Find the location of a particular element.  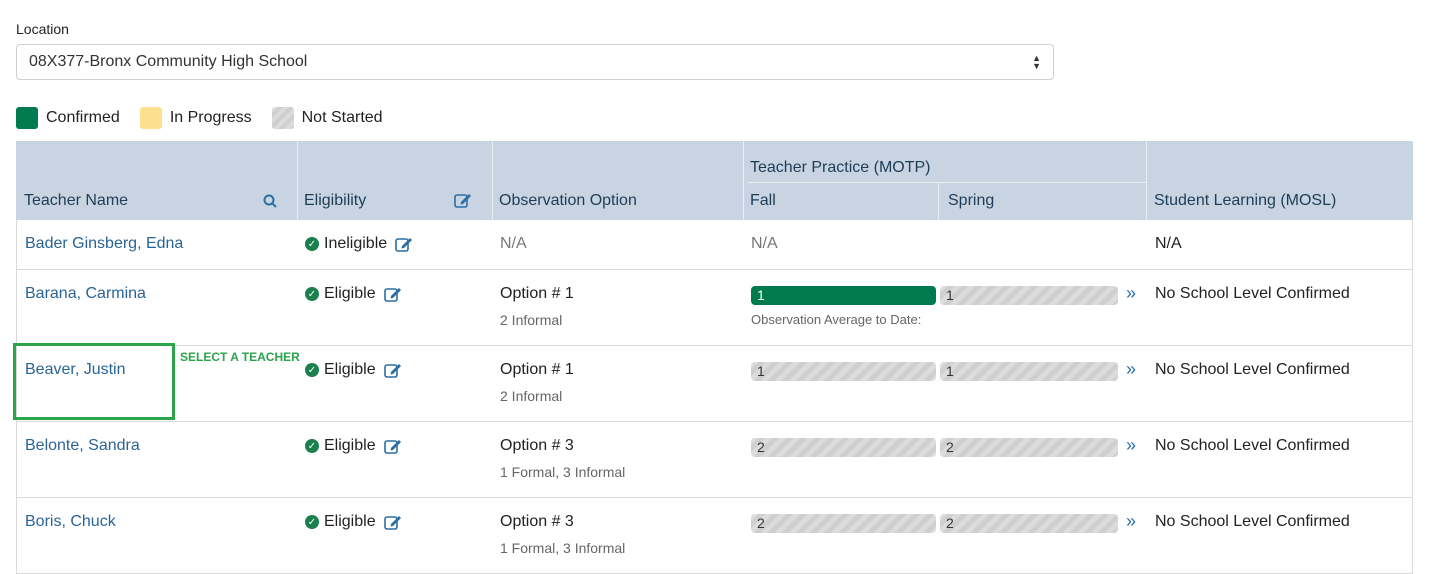

in-progress-swatch is located at coordinates (150, 118).